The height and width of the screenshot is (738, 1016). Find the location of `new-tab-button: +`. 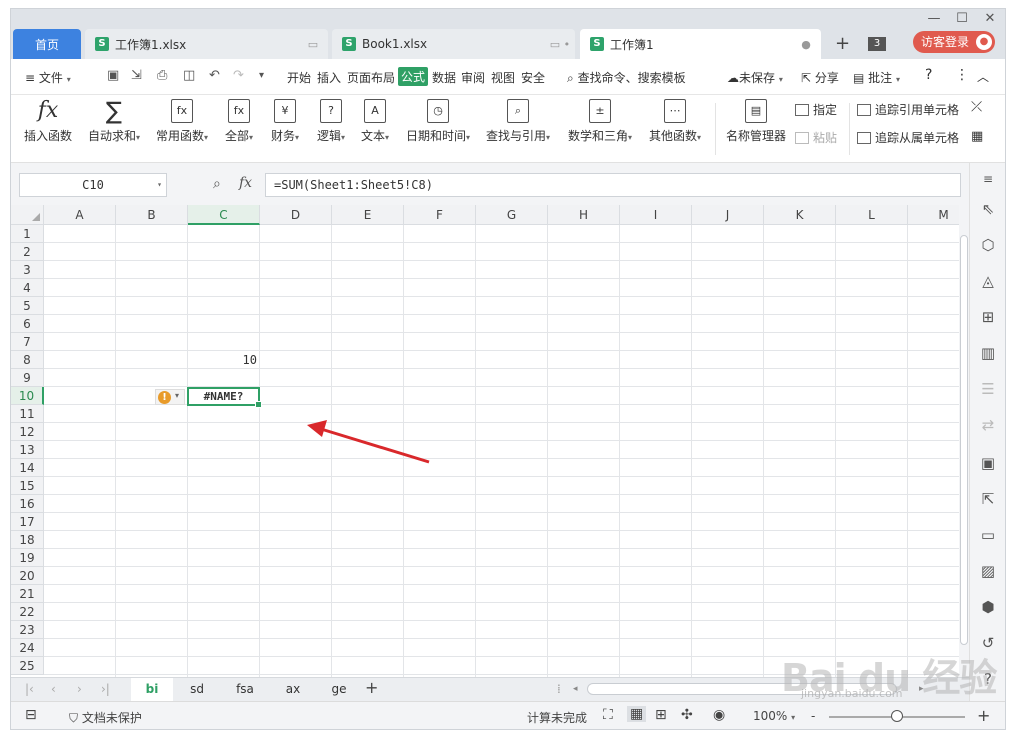

new-tab-button: + is located at coordinates (842, 43).